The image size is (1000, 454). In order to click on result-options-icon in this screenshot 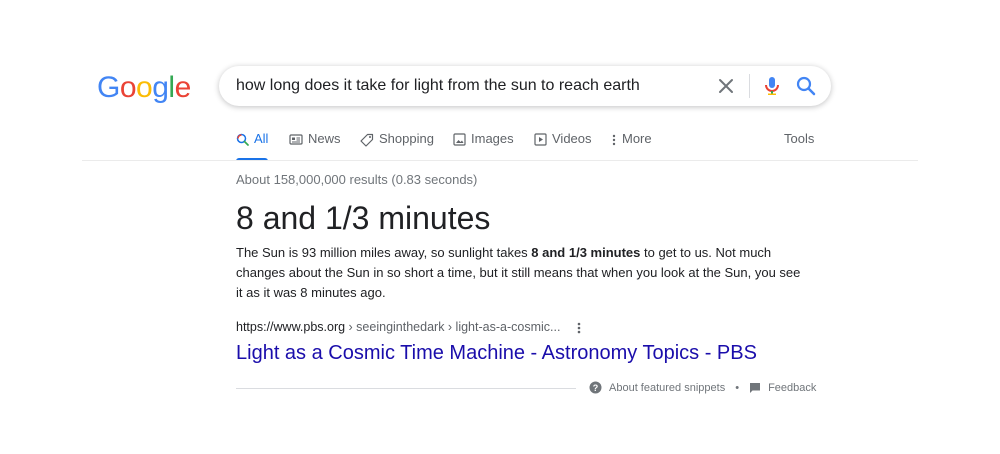, I will do `click(579, 328)`.